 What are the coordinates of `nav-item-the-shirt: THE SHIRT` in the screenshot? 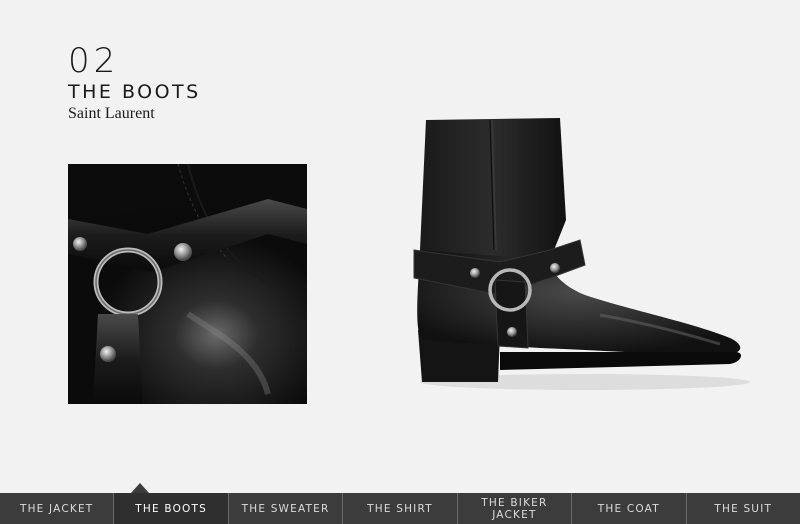 It's located at (400, 508).